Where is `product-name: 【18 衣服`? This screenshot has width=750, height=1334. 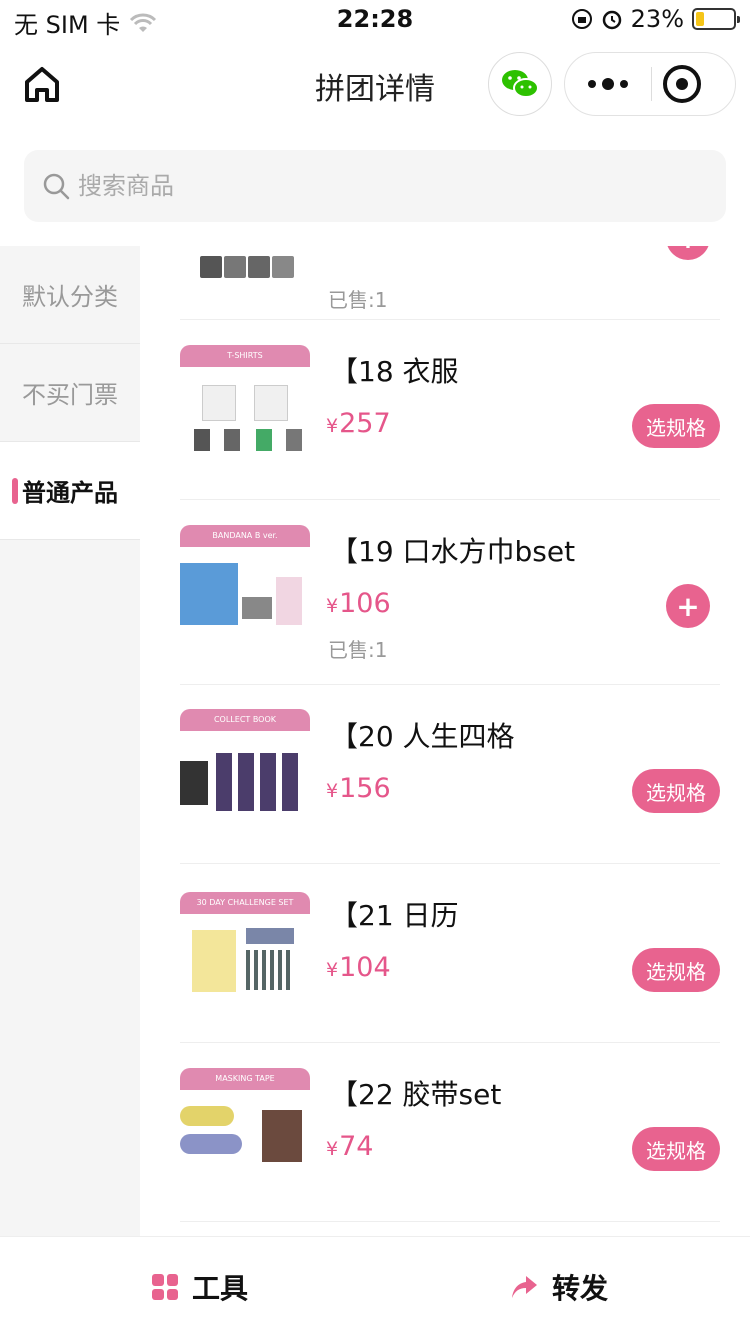
product-name: 【18 衣服 is located at coordinates (394, 371).